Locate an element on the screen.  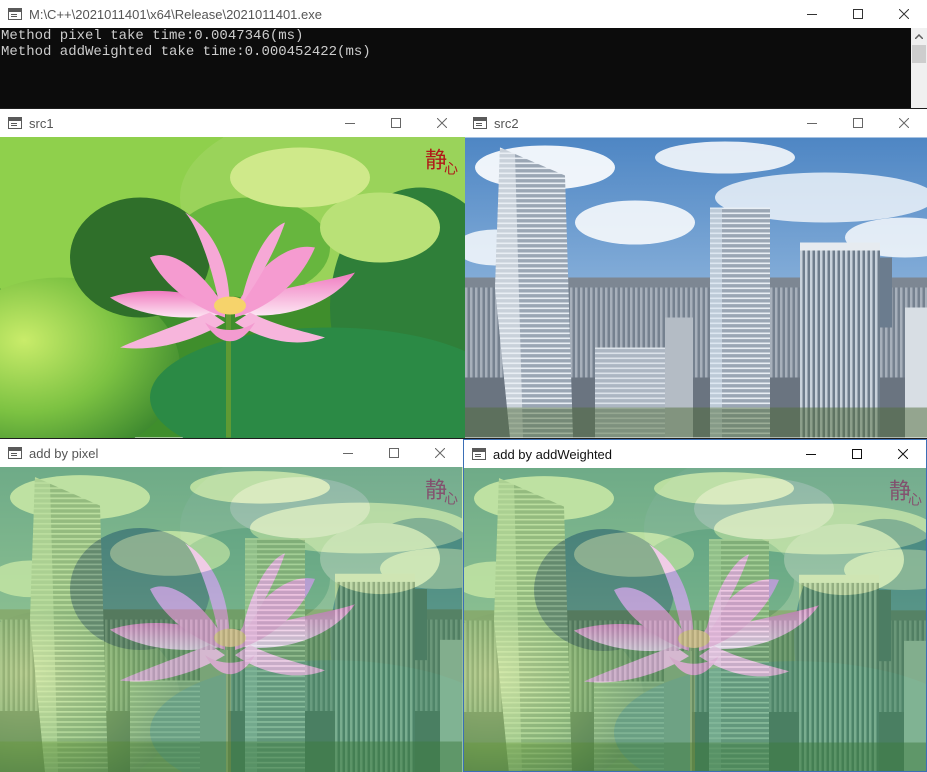
scroll-up-arrow is located at coordinates (919, 36).